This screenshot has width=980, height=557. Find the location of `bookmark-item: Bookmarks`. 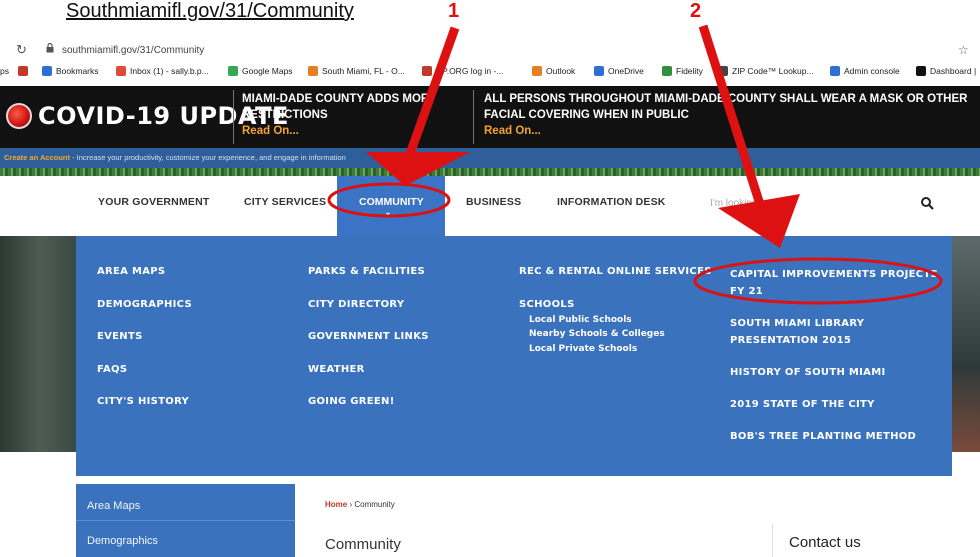

bookmark-item: Bookmarks is located at coordinates (70, 71).